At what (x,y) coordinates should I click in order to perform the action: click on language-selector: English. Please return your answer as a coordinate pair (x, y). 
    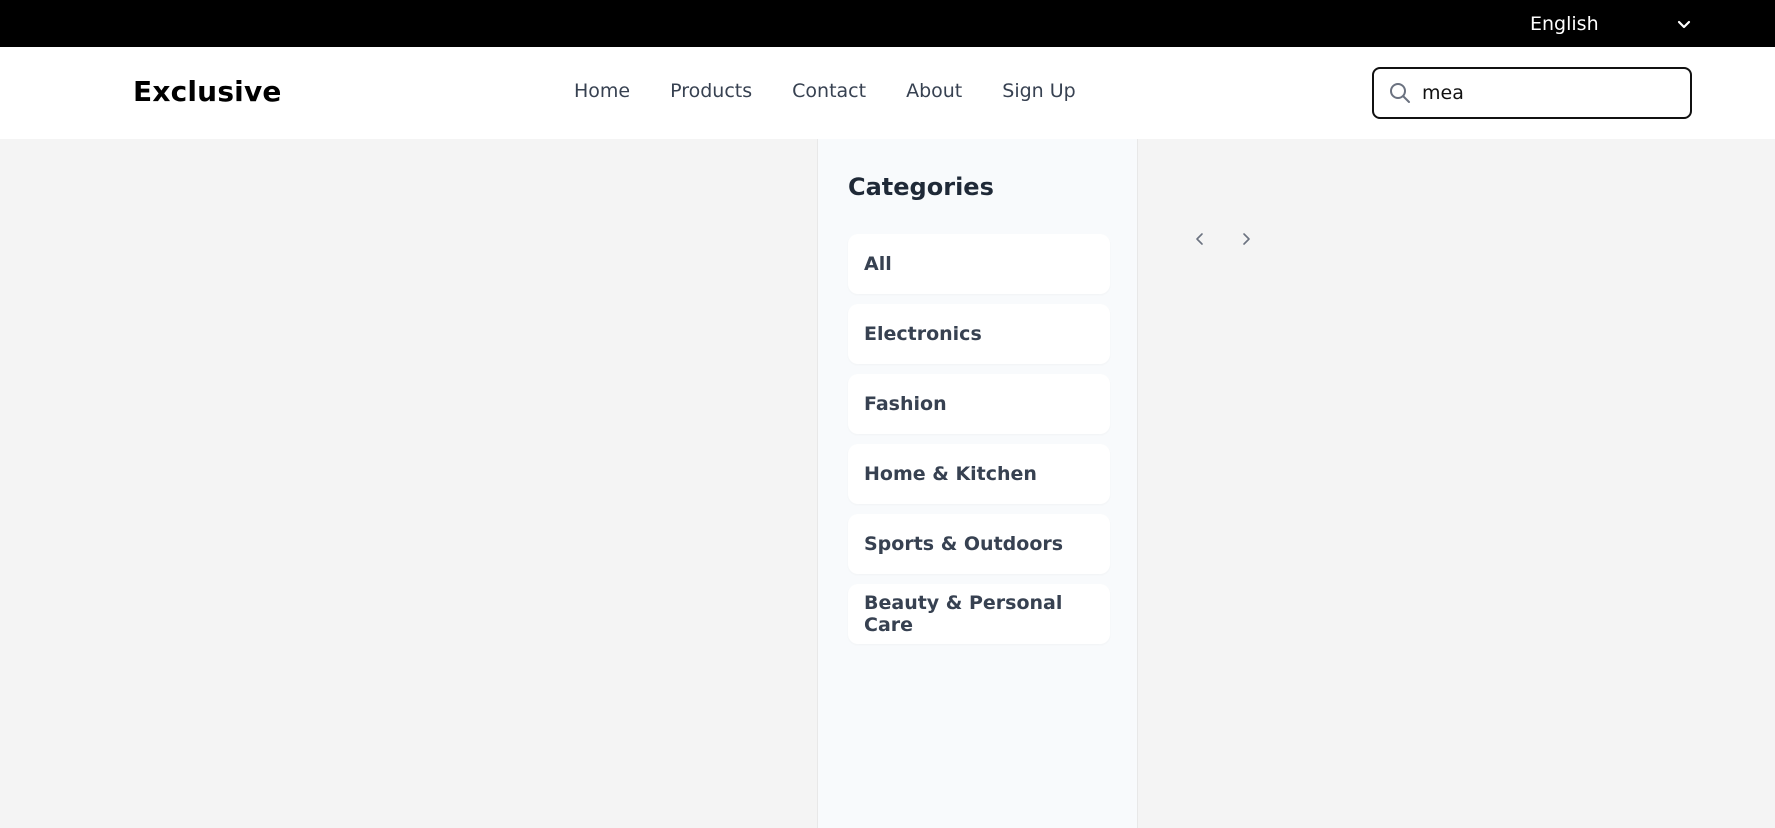
    Looking at the image, I should click on (1611, 24).